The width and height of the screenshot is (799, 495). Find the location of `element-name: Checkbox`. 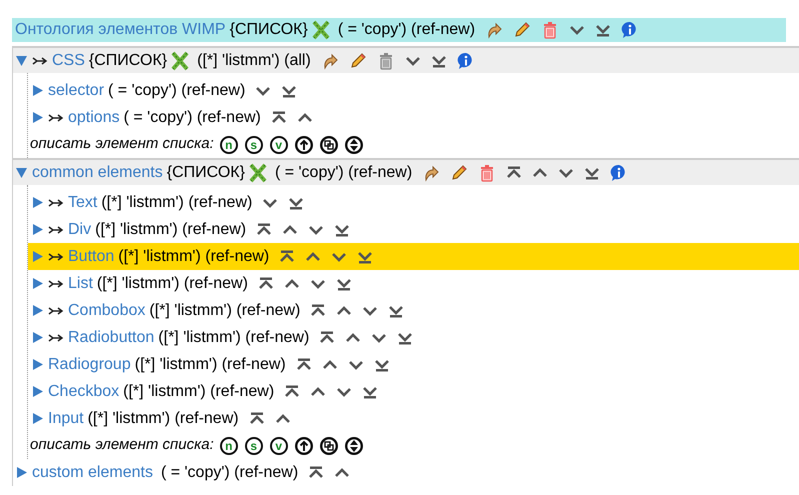

element-name: Checkbox is located at coordinates (84, 392).